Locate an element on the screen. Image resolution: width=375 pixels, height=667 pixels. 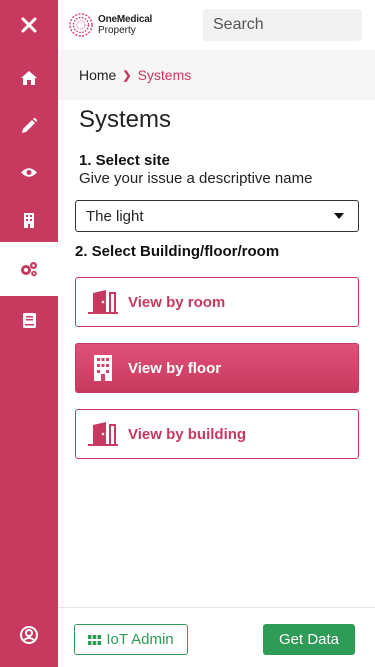
step1-label: 1. Select site is located at coordinates (124, 160).